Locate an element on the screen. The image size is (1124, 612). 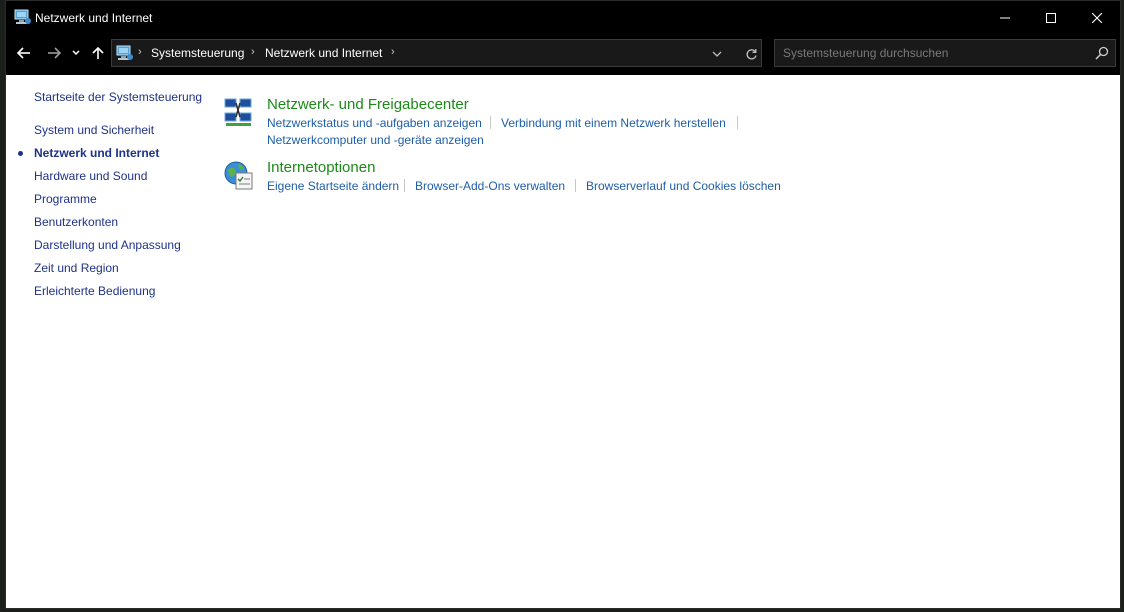
title-bar: Netzwerk und Internet is located at coordinates (563, 17).